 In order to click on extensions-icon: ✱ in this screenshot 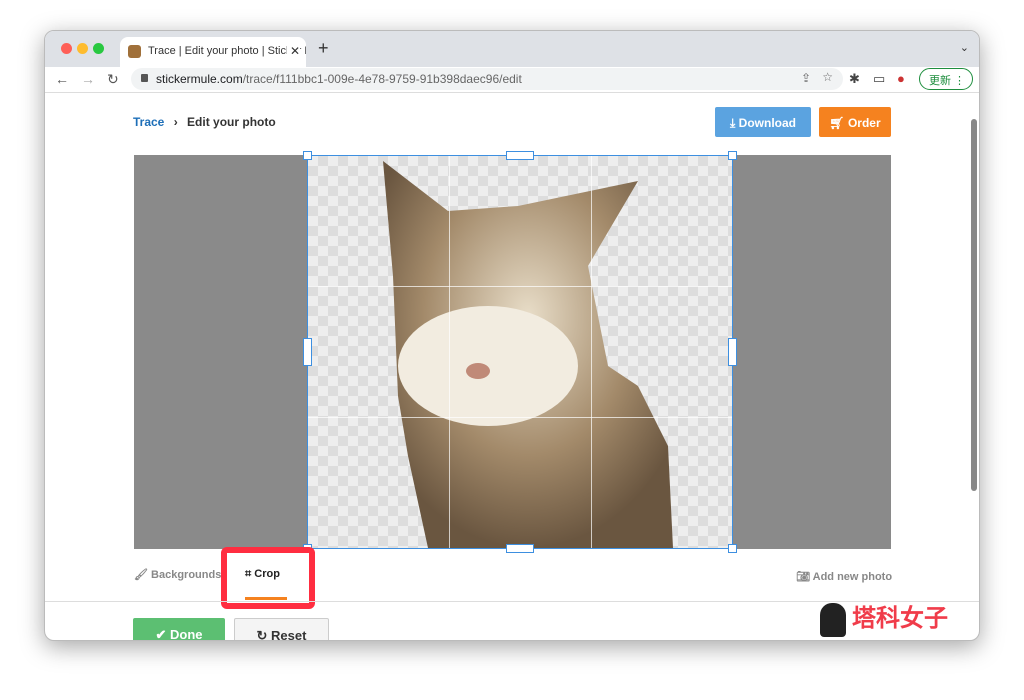, I will do `click(854, 79)`.